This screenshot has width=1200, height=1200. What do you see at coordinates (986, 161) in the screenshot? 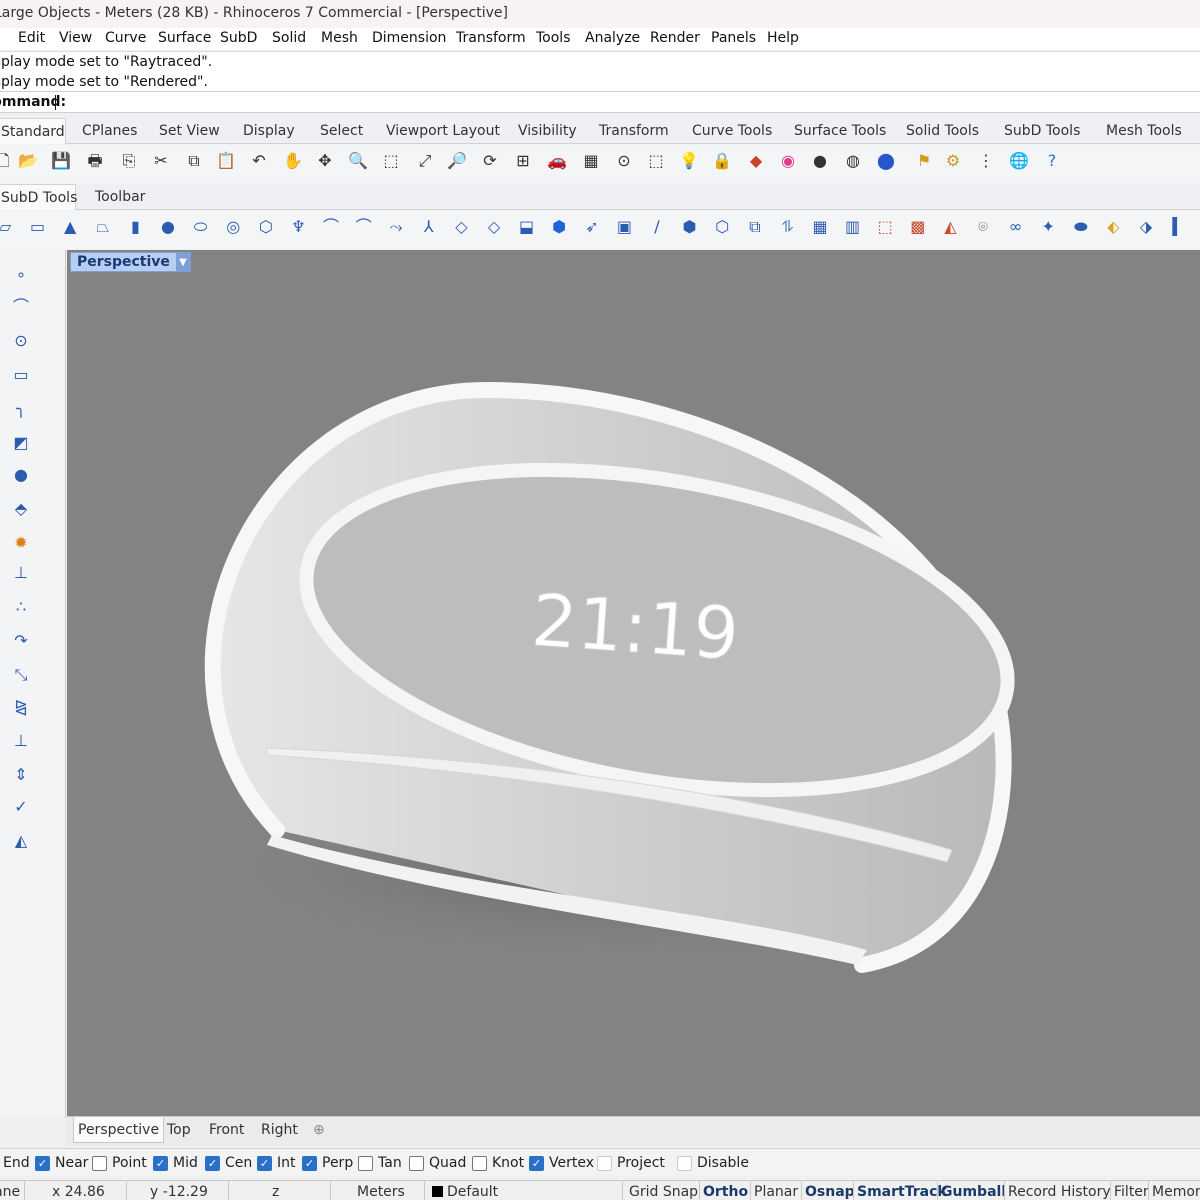
I see `options-icon: ⋮` at bounding box center [986, 161].